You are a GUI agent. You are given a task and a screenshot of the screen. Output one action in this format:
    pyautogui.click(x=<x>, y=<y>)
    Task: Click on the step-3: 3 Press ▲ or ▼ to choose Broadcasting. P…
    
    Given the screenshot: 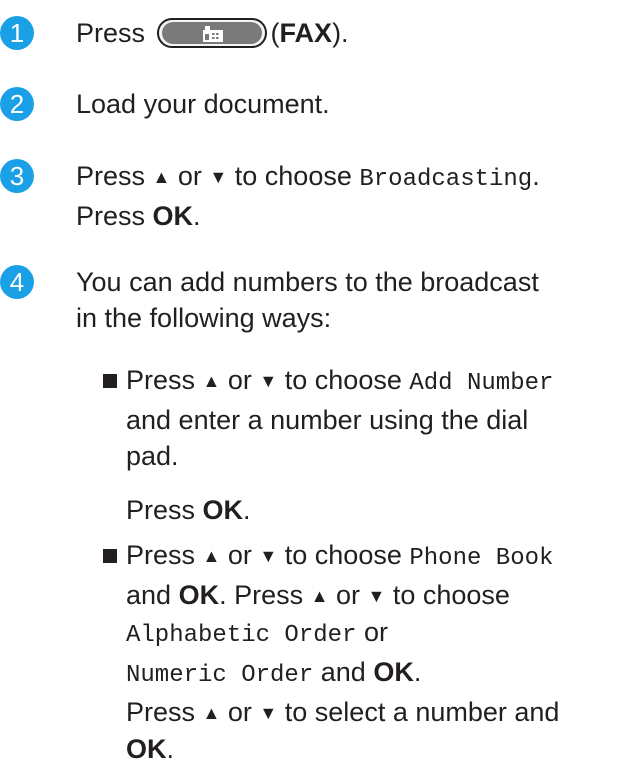 What is the action you would take?
    pyautogui.click(x=311, y=199)
    